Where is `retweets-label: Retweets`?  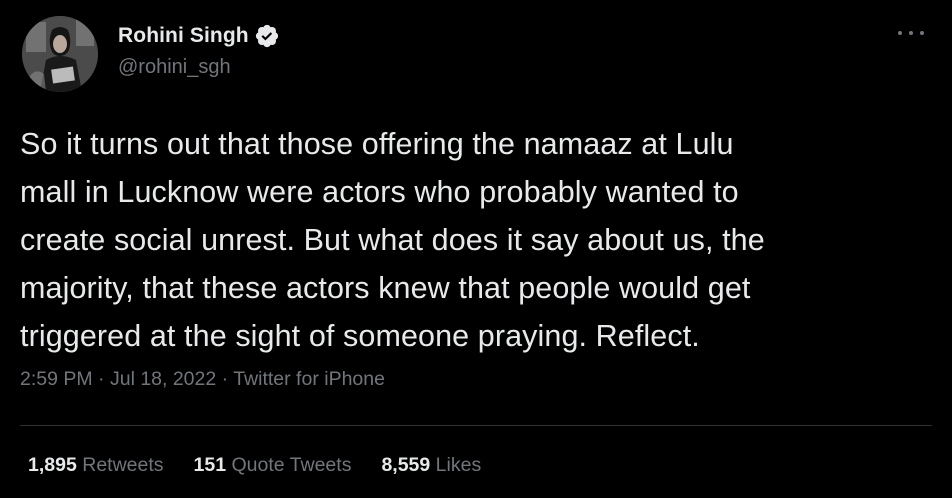
retweets-label: Retweets is located at coordinates (120, 465).